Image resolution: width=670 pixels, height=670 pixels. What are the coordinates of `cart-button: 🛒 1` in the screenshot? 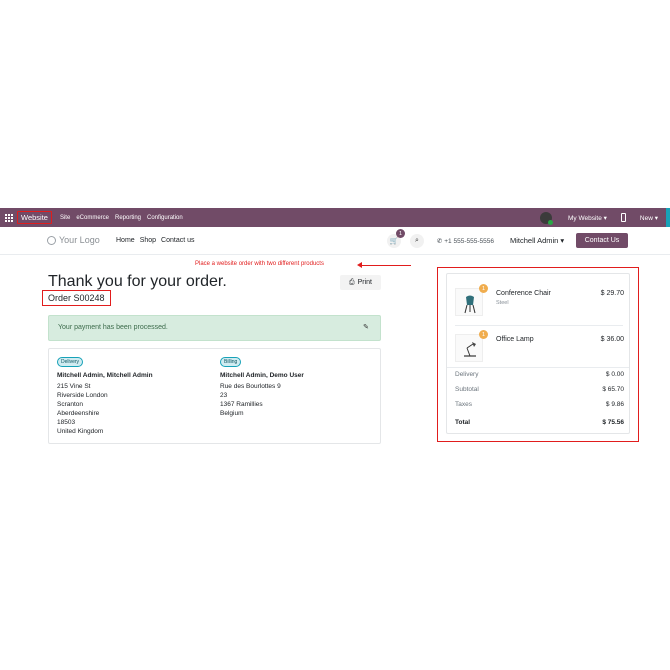 It's located at (396, 238).